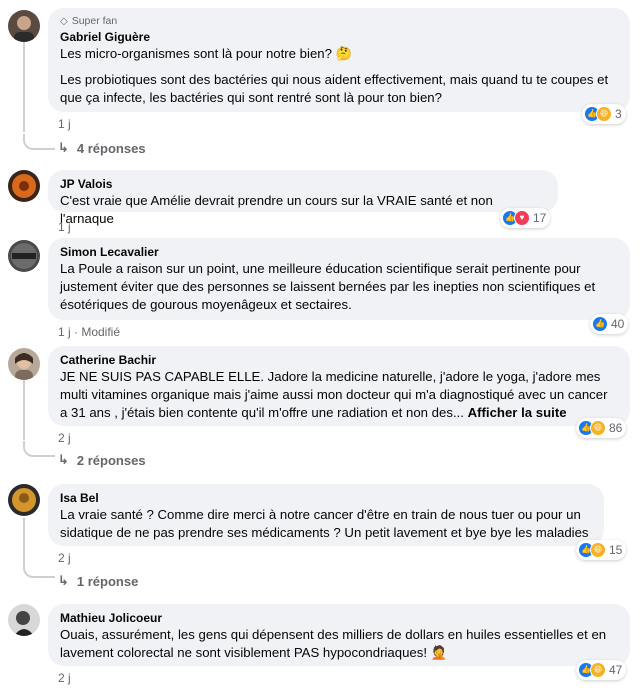 The height and width of the screenshot is (690, 640). What do you see at coordinates (326, 498) in the screenshot?
I see `author-name: Isa Bel` at bounding box center [326, 498].